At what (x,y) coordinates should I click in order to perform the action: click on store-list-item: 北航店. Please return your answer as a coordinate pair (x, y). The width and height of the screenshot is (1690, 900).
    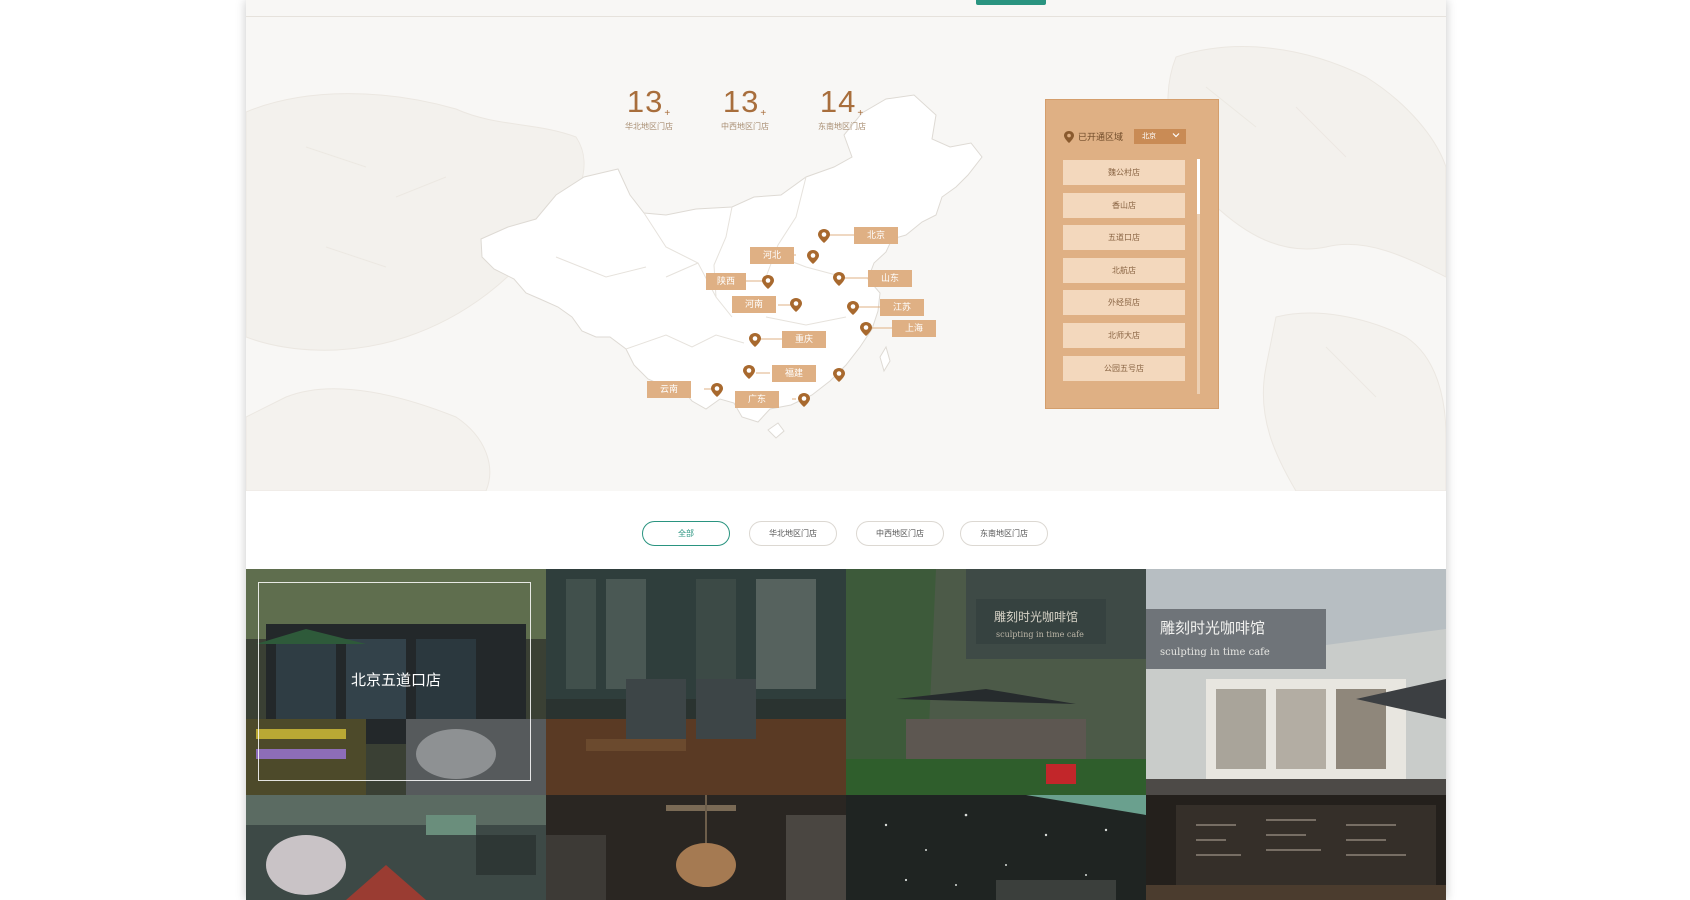
    Looking at the image, I should click on (1124, 270).